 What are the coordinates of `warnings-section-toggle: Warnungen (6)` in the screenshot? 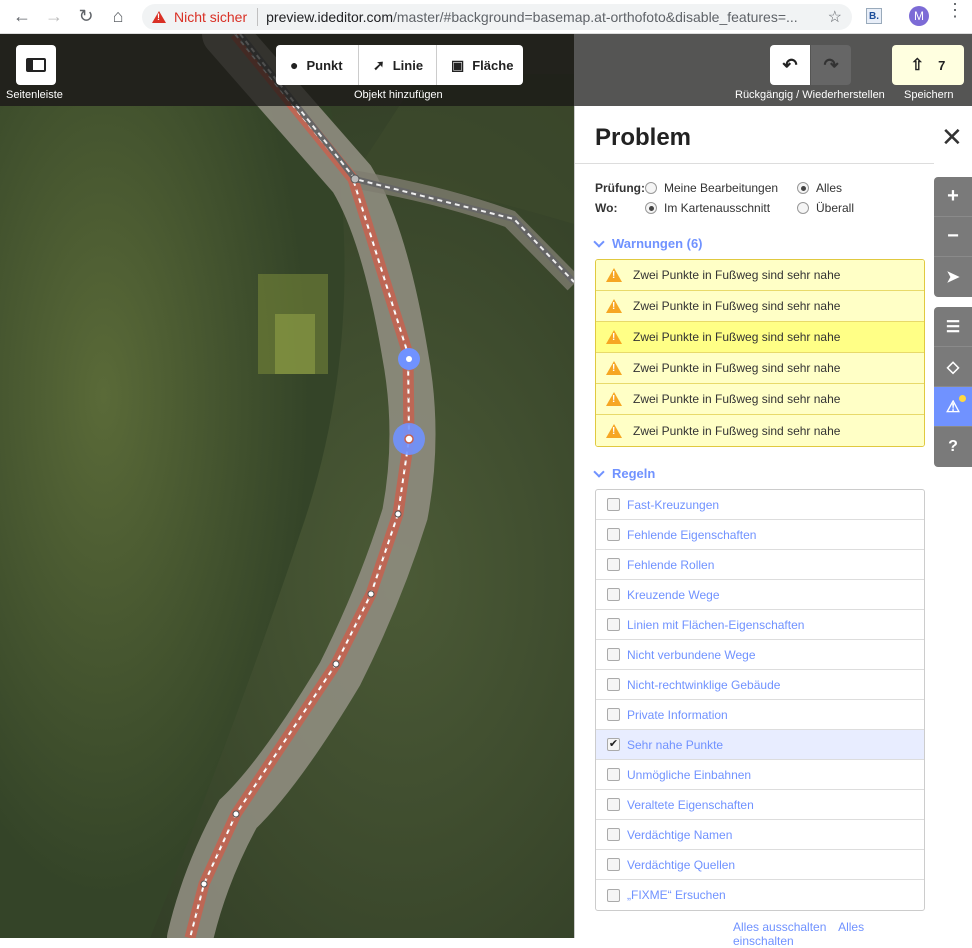 It's located at (648, 243).